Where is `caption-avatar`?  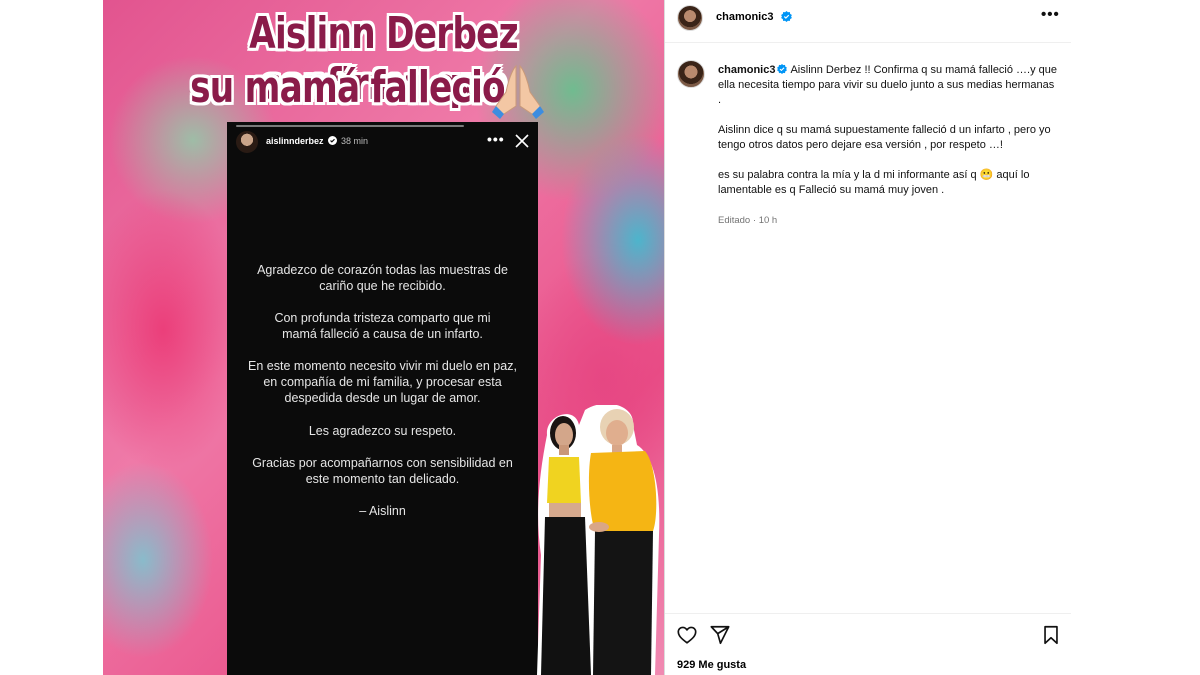
caption-avatar is located at coordinates (691, 74).